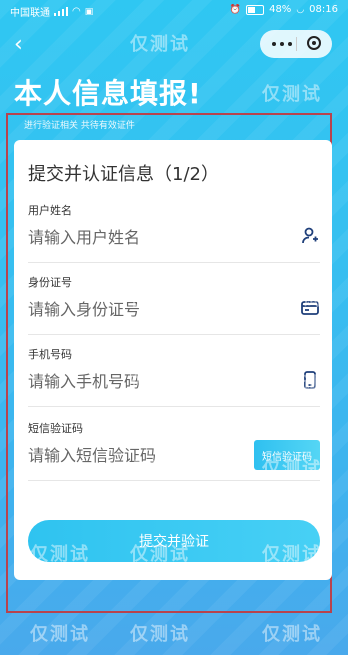 The height and width of the screenshot is (655, 348). I want to click on phone-icon, so click(310, 380).